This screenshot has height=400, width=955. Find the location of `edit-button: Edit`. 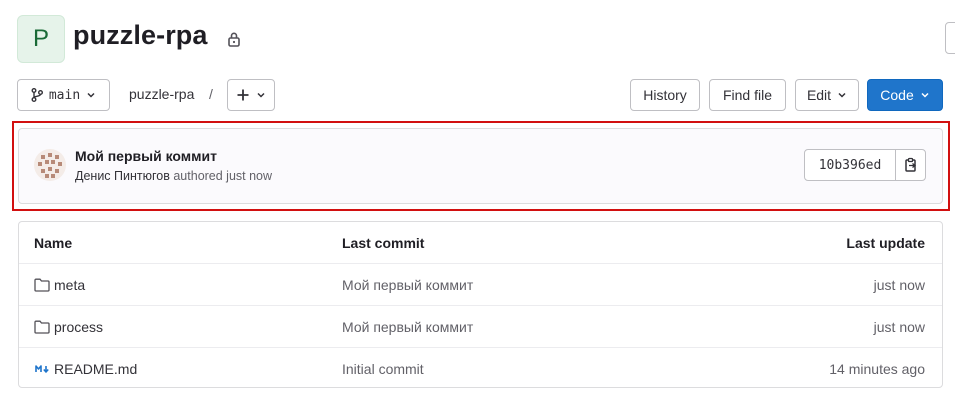

edit-button: Edit is located at coordinates (827, 95).